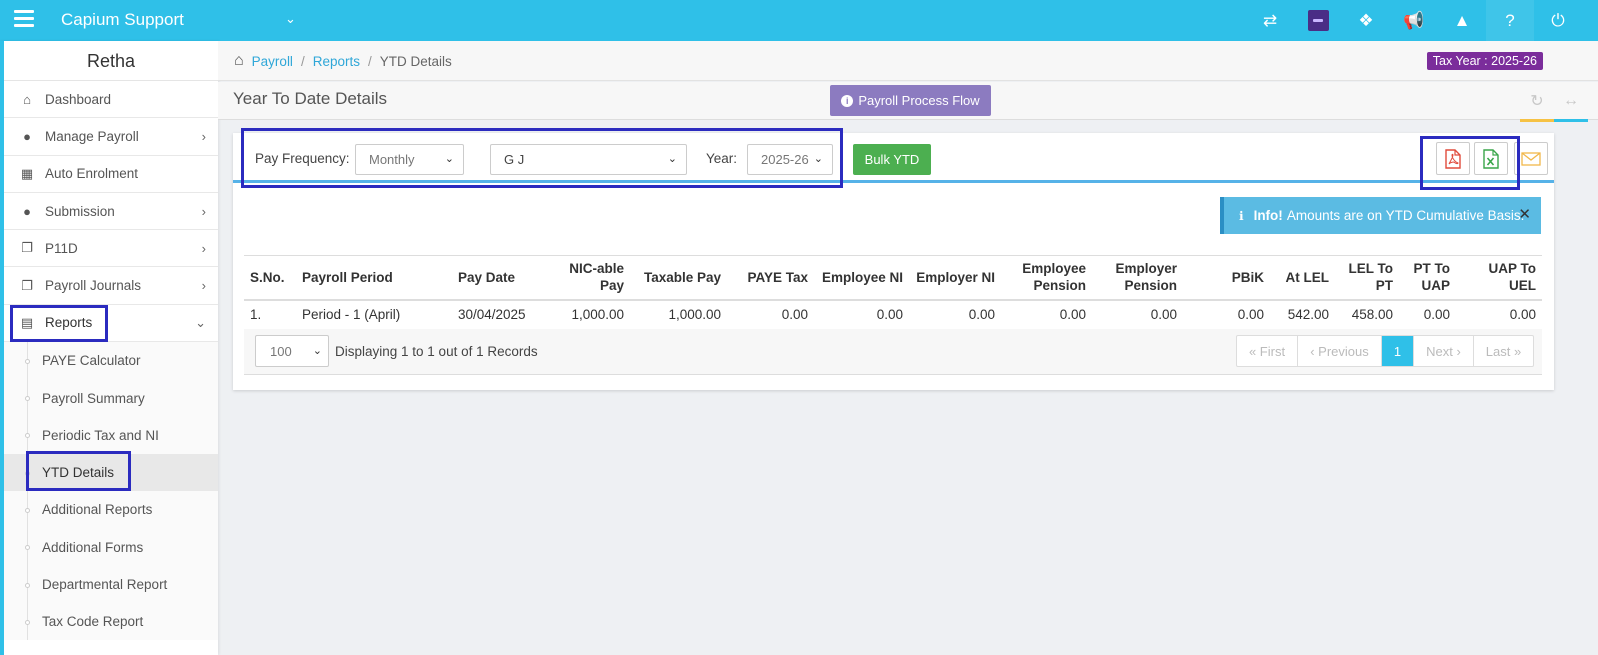 The width and height of the screenshot is (1598, 655). What do you see at coordinates (111, 249) in the screenshot?
I see `sidebar-item-p11d: ❐ P11D ›` at bounding box center [111, 249].